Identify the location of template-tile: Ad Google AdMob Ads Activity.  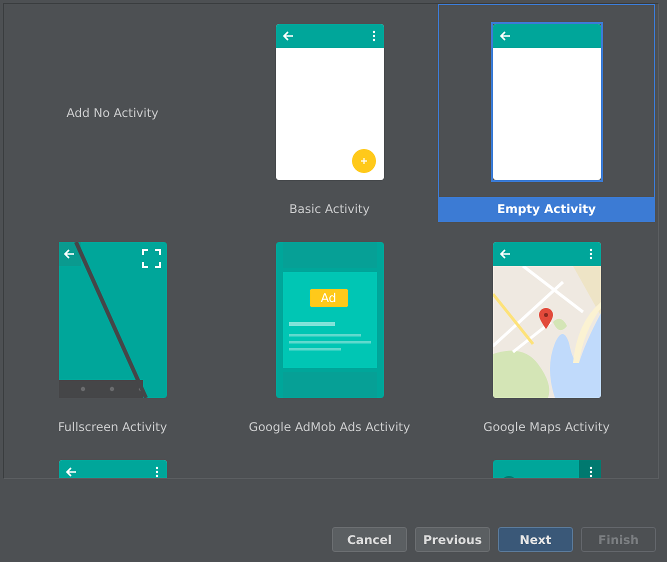
(329, 331).